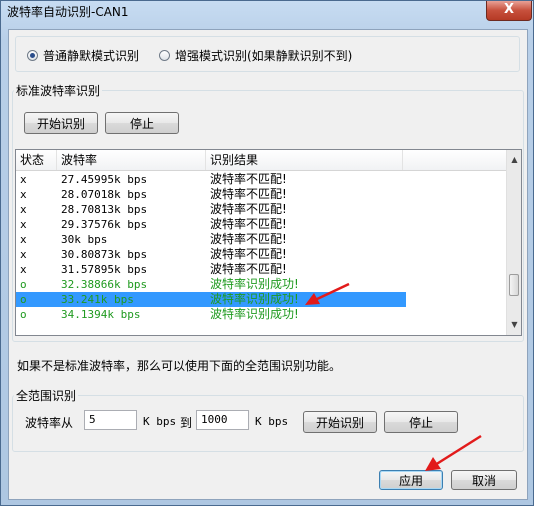  I want to click on from-input: 5, so click(110, 420).